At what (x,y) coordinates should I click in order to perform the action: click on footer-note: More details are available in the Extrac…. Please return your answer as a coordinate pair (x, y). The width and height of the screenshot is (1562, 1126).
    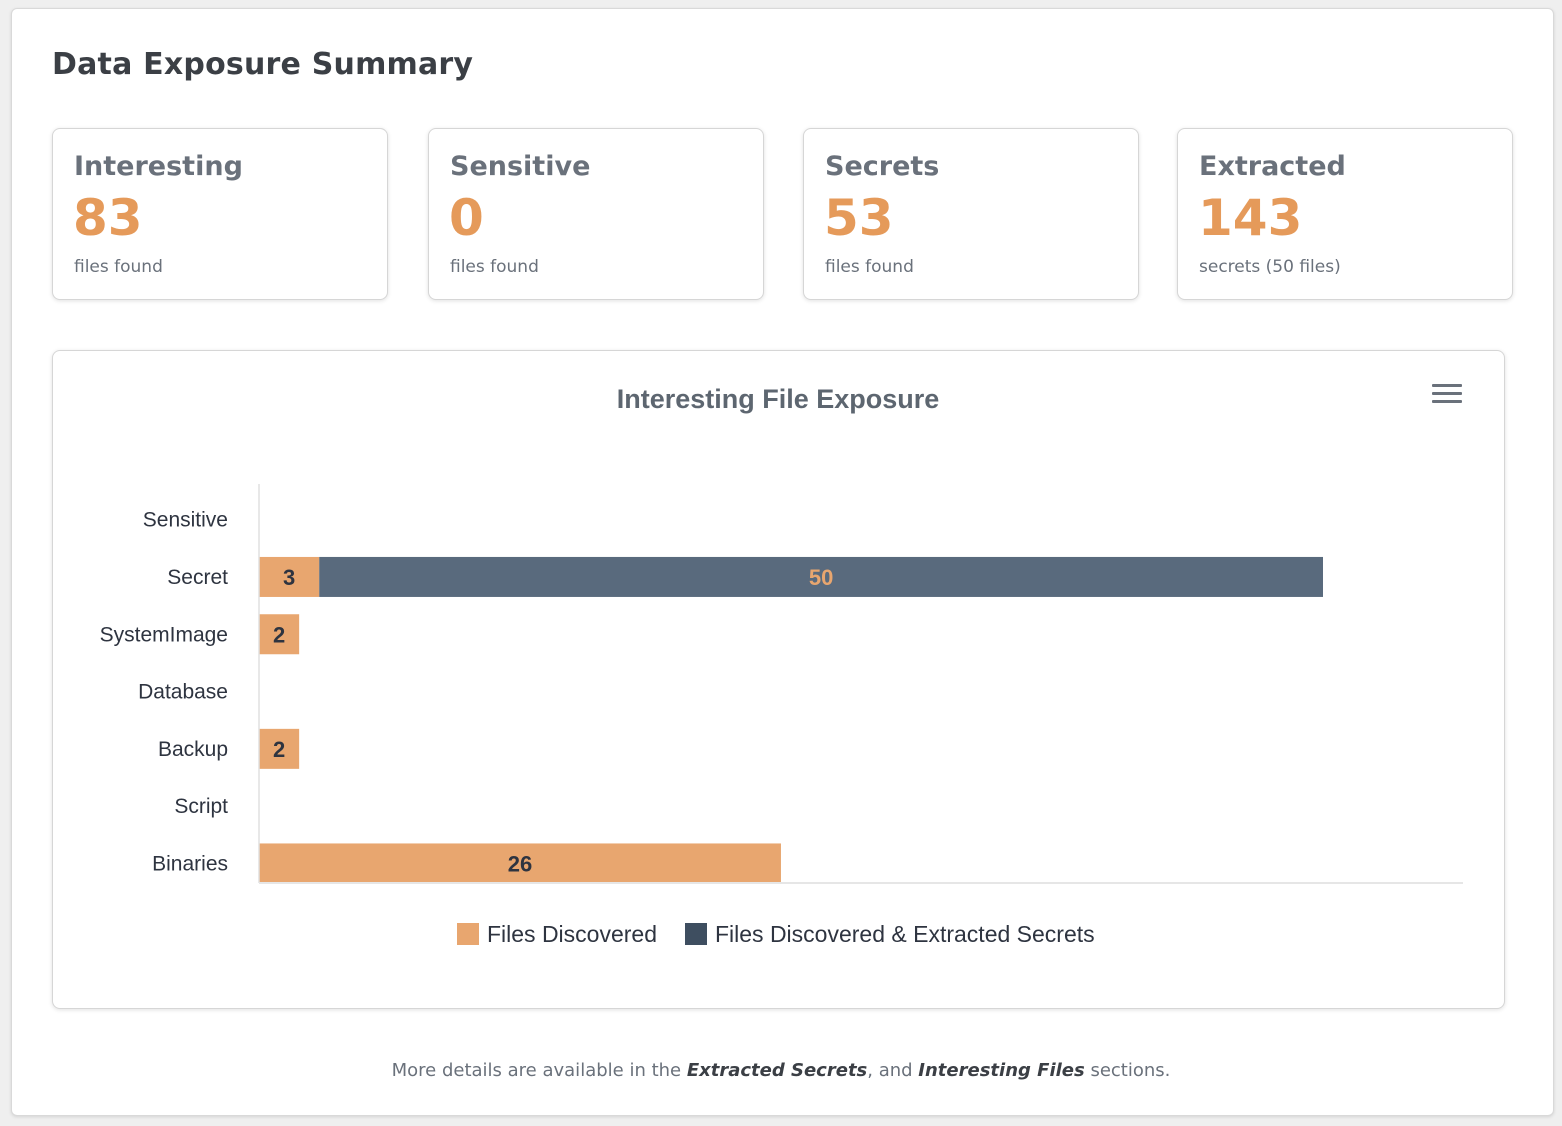
    Looking at the image, I should click on (781, 1070).